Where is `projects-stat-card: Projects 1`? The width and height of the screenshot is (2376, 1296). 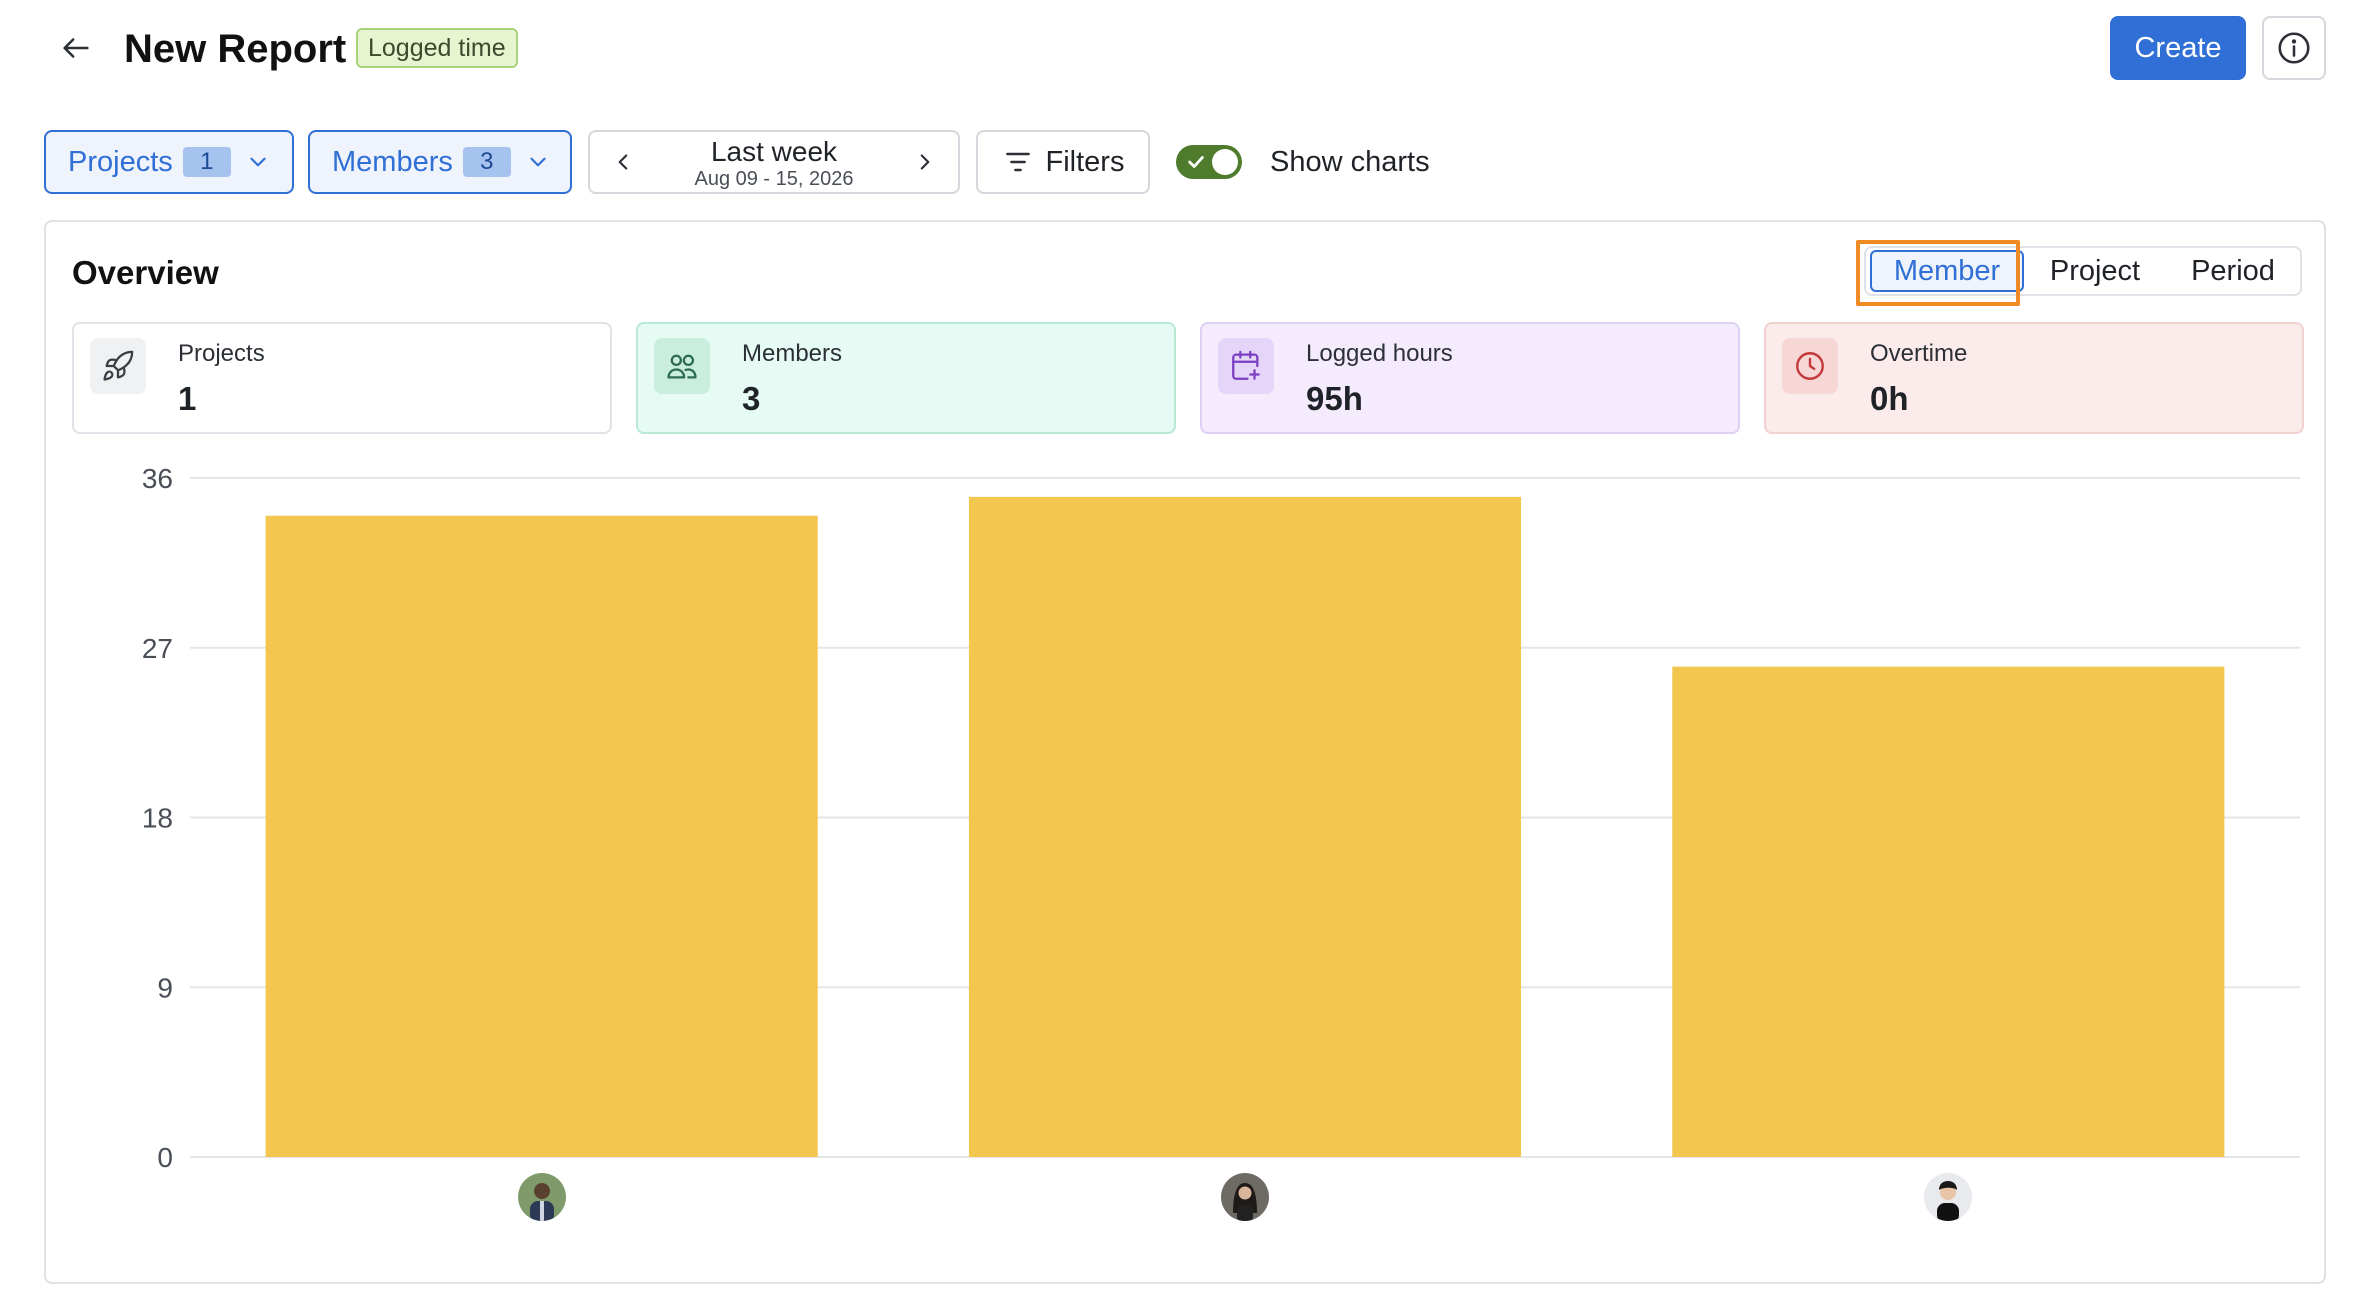
projects-stat-card: Projects 1 is located at coordinates (342, 378).